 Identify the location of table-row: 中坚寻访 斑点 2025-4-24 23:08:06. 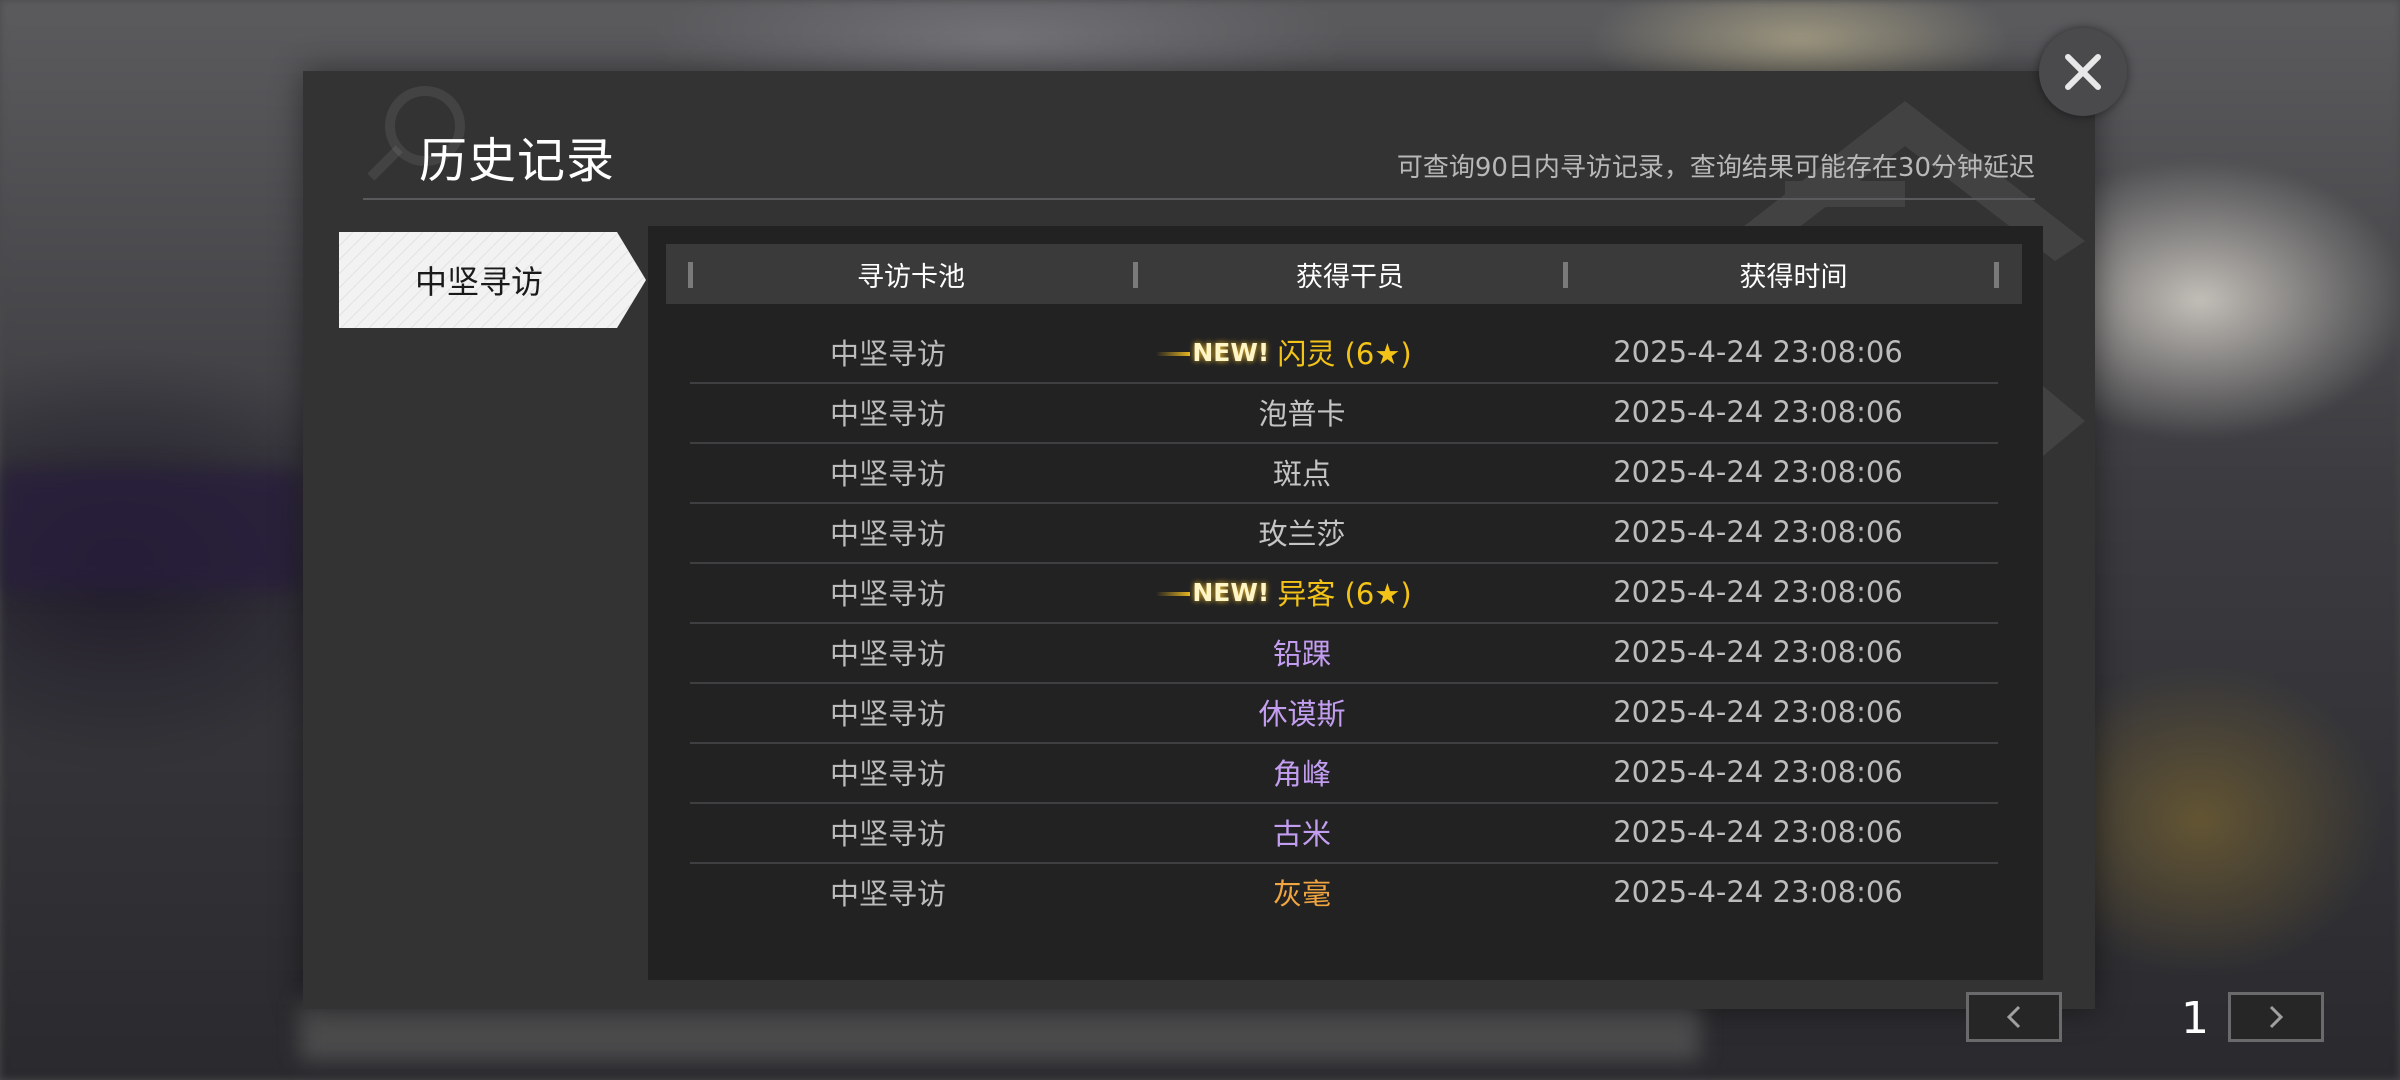
(1344, 473).